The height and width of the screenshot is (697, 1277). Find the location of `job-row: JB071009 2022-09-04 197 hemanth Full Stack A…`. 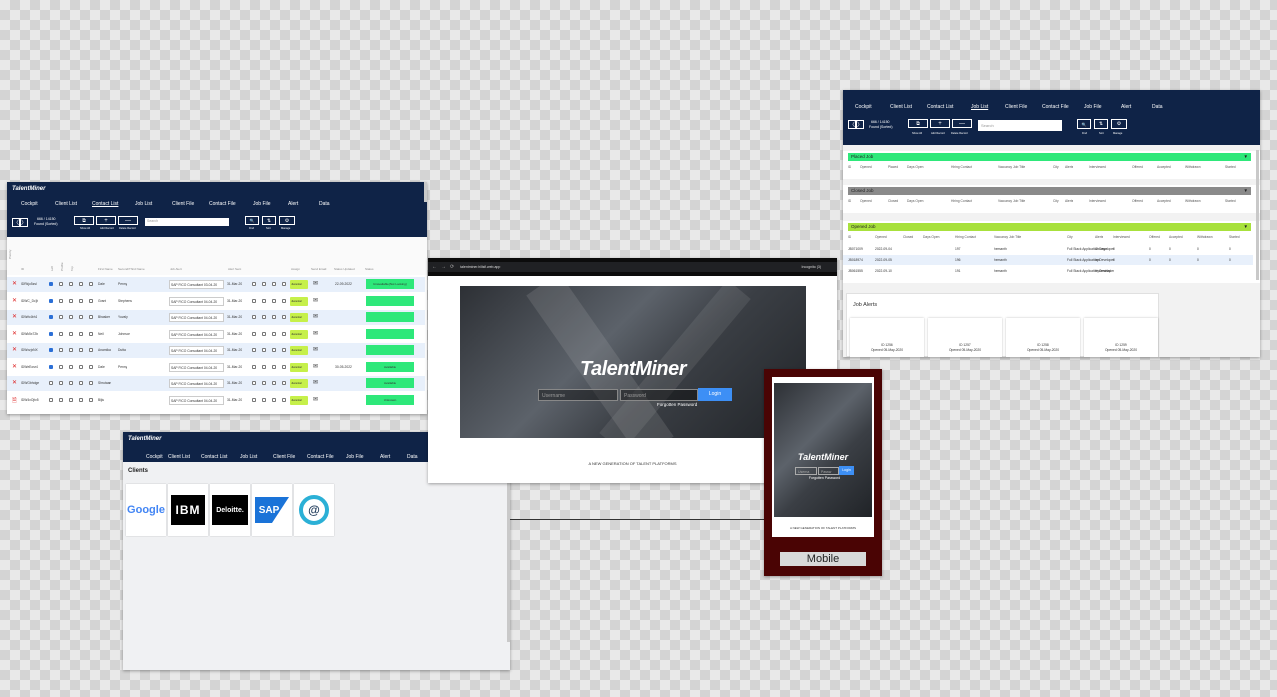

job-row: JB071009 2022-09-04 197 hemanth Full Stack A… is located at coordinates (1048, 249).